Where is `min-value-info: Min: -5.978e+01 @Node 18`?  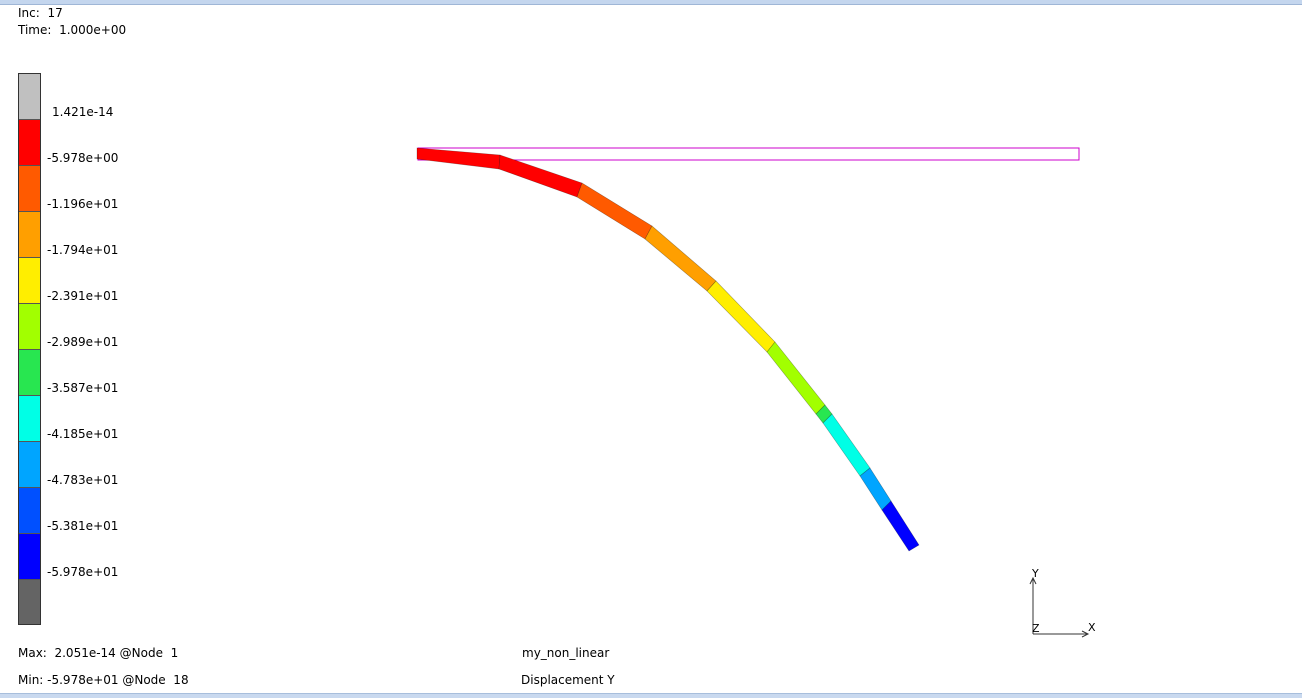 min-value-info: Min: -5.978e+01 @Node 18 is located at coordinates (103, 680).